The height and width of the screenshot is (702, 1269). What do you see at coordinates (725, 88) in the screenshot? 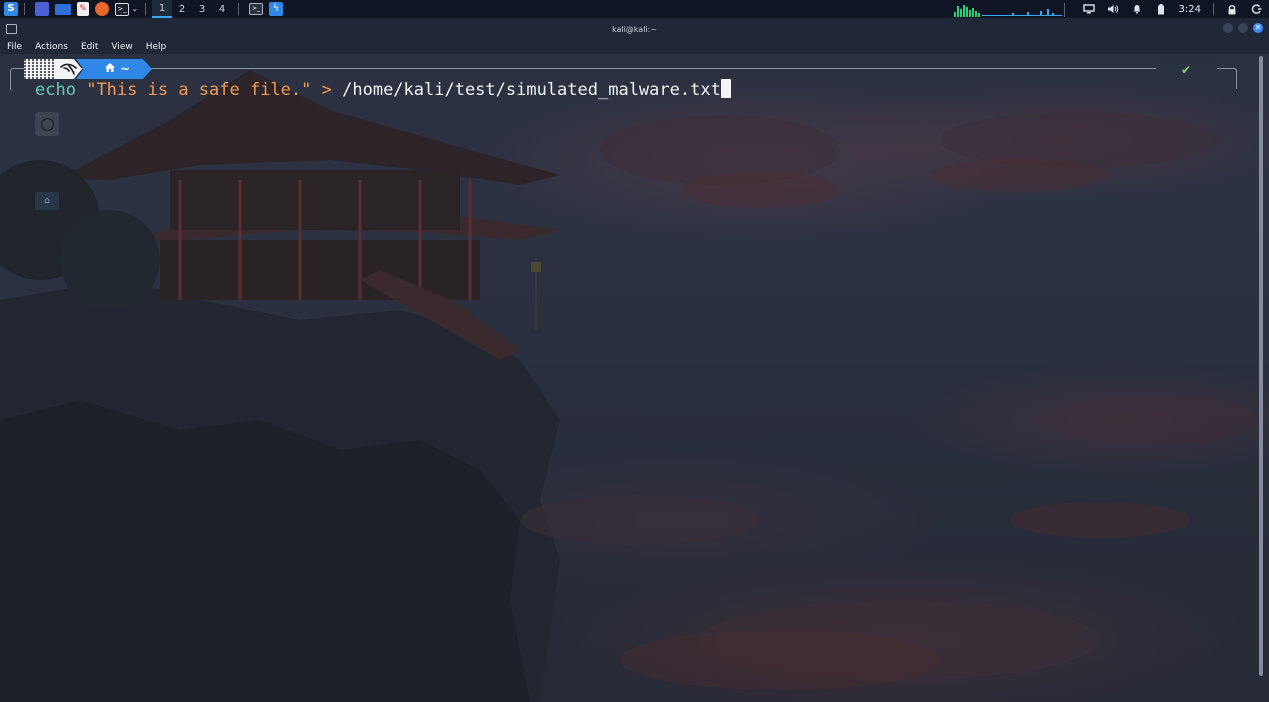
I see `text-cursor` at bounding box center [725, 88].